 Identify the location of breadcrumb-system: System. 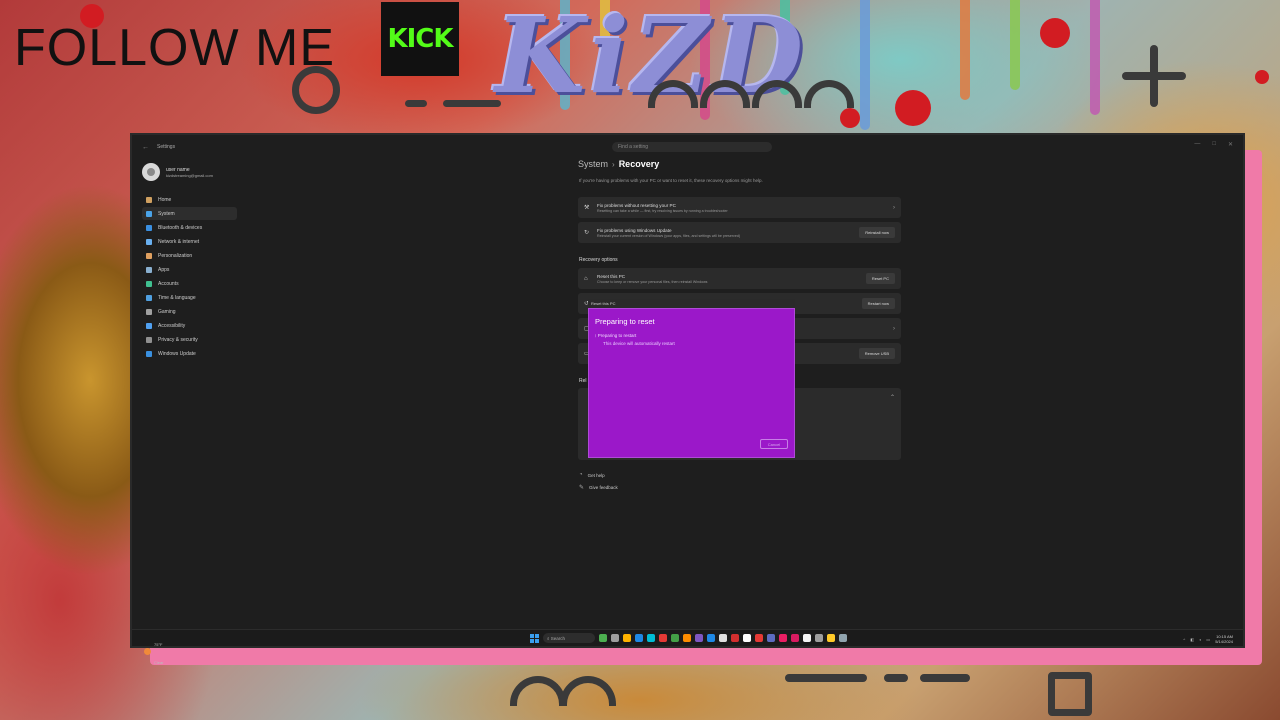
(593, 164).